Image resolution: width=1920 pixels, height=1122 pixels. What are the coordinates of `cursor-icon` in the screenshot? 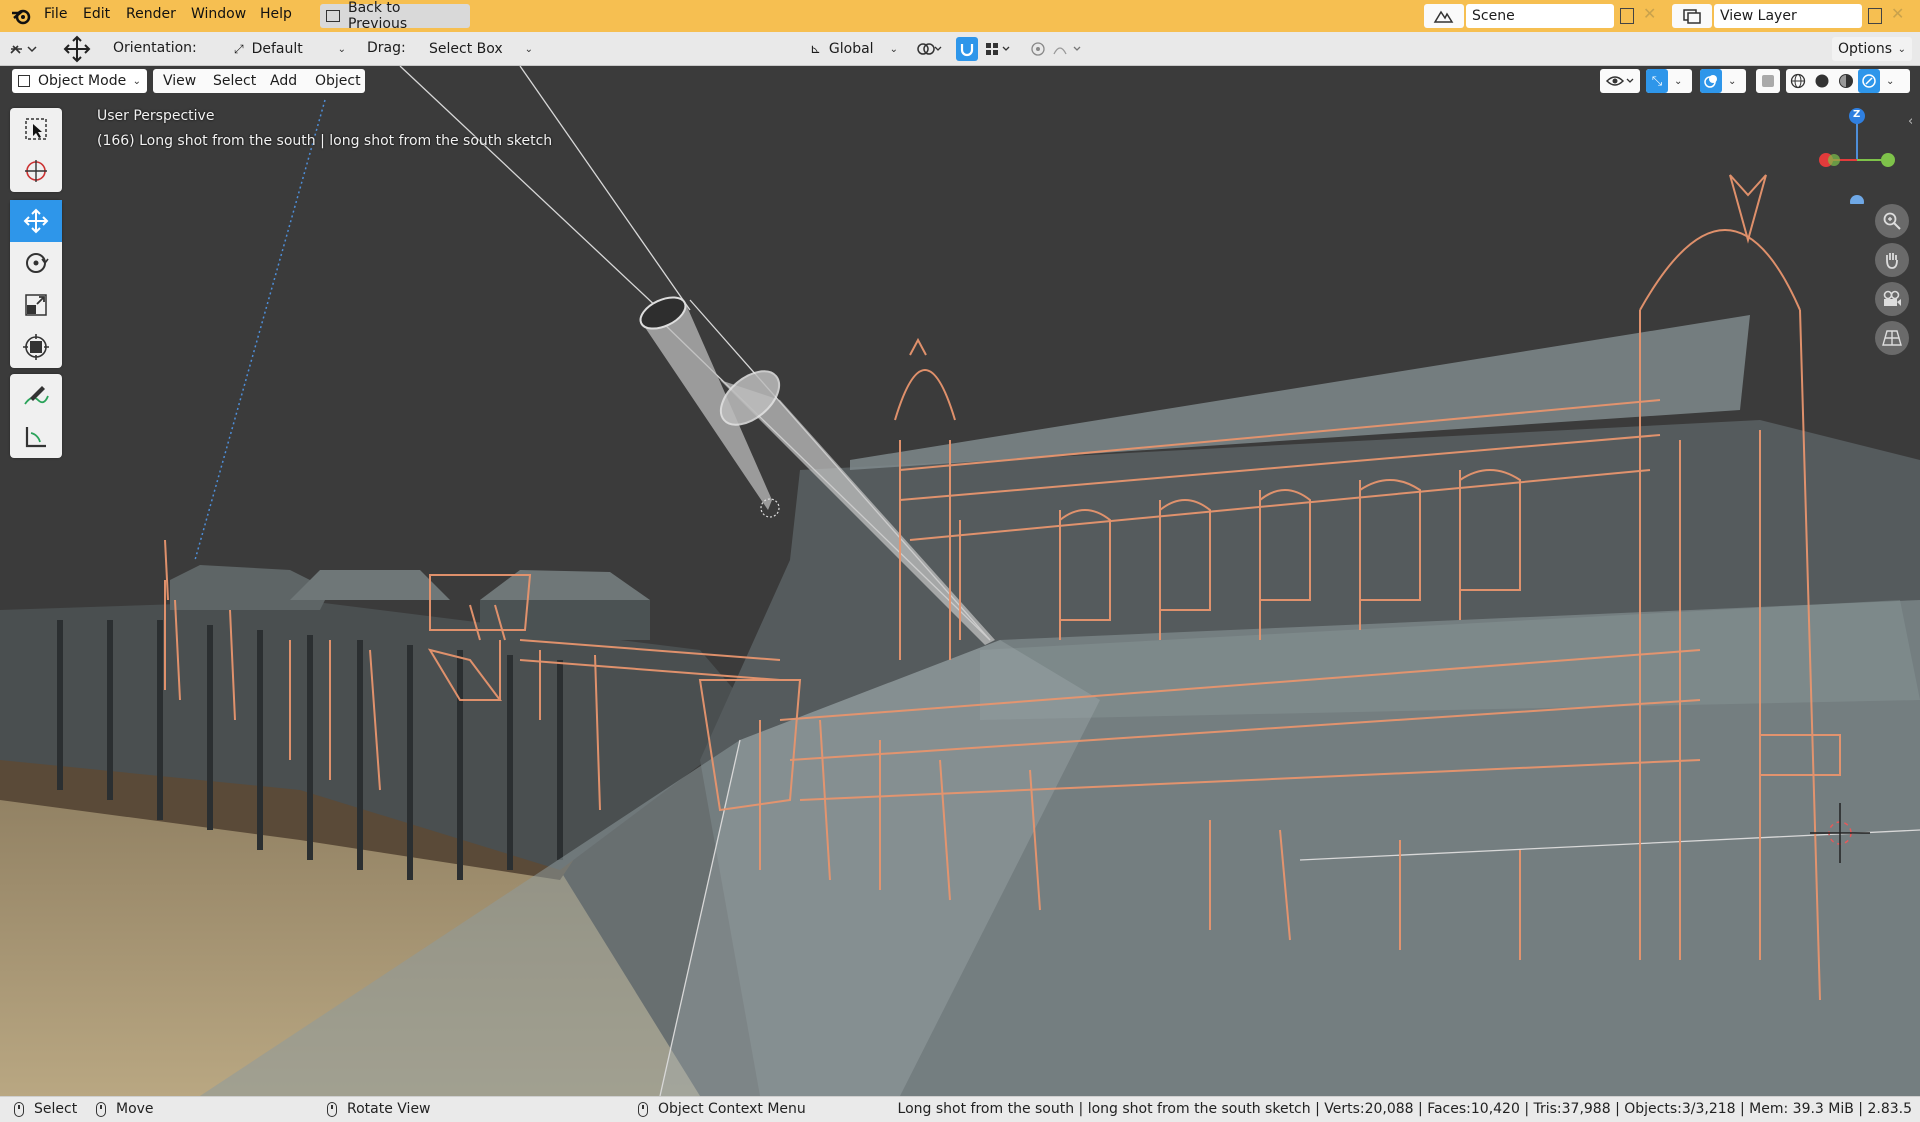 It's located at (36, 171).